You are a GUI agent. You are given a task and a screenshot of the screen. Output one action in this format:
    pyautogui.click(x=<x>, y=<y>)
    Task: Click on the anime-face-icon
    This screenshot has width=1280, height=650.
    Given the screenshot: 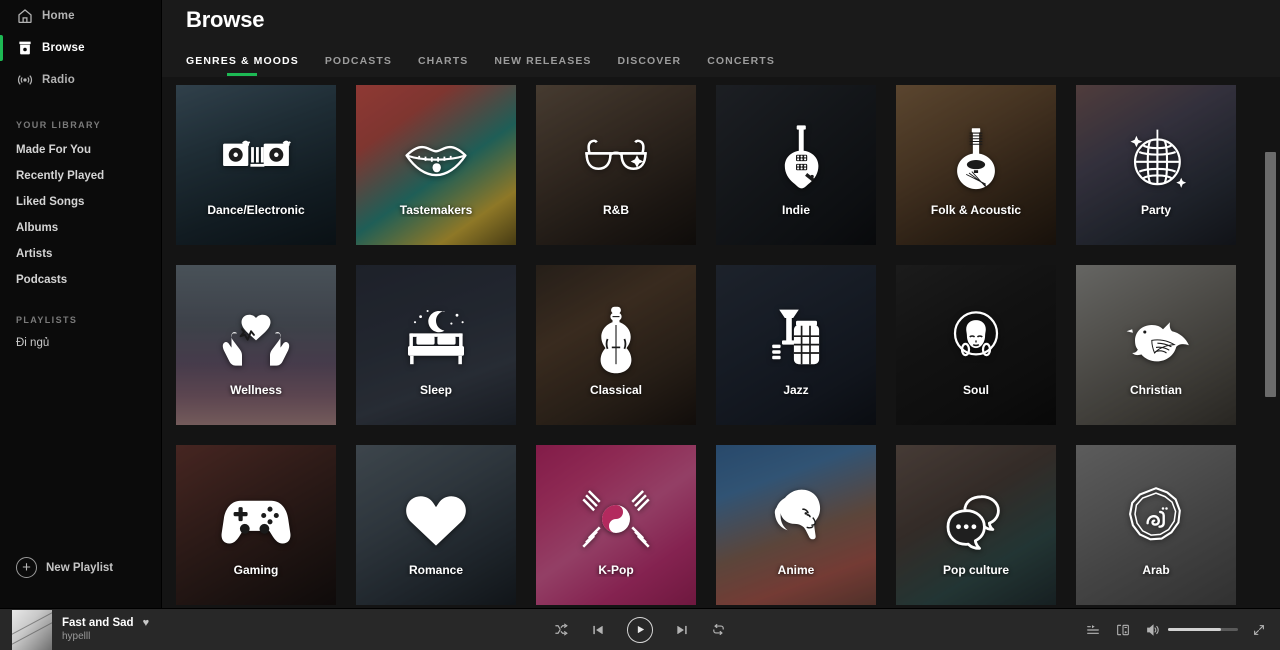 What is the action you would take?
    pyautogui.click(x=796, y=519)
    